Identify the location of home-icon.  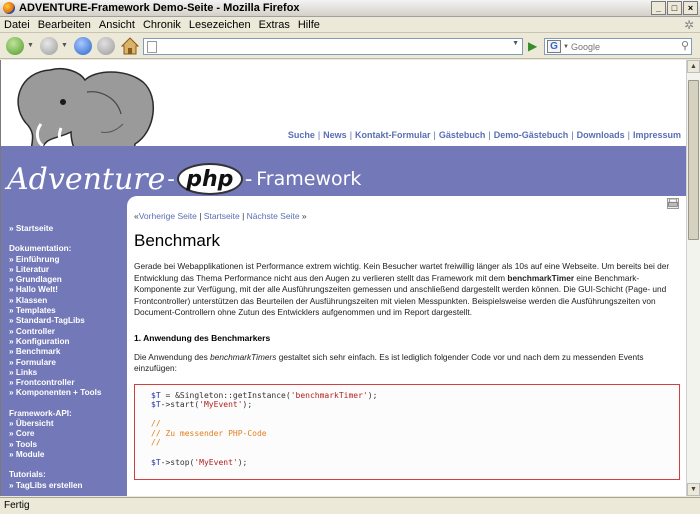
(130, 46).